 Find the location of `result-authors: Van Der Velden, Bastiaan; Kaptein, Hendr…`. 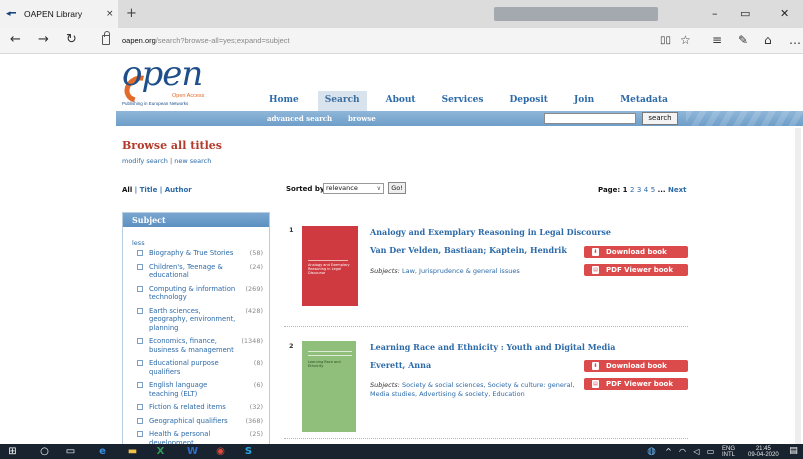

result-authors: Van Der Velden, Bastiaan; Kaptein, Hendr… is located at coordinates (468, 250).